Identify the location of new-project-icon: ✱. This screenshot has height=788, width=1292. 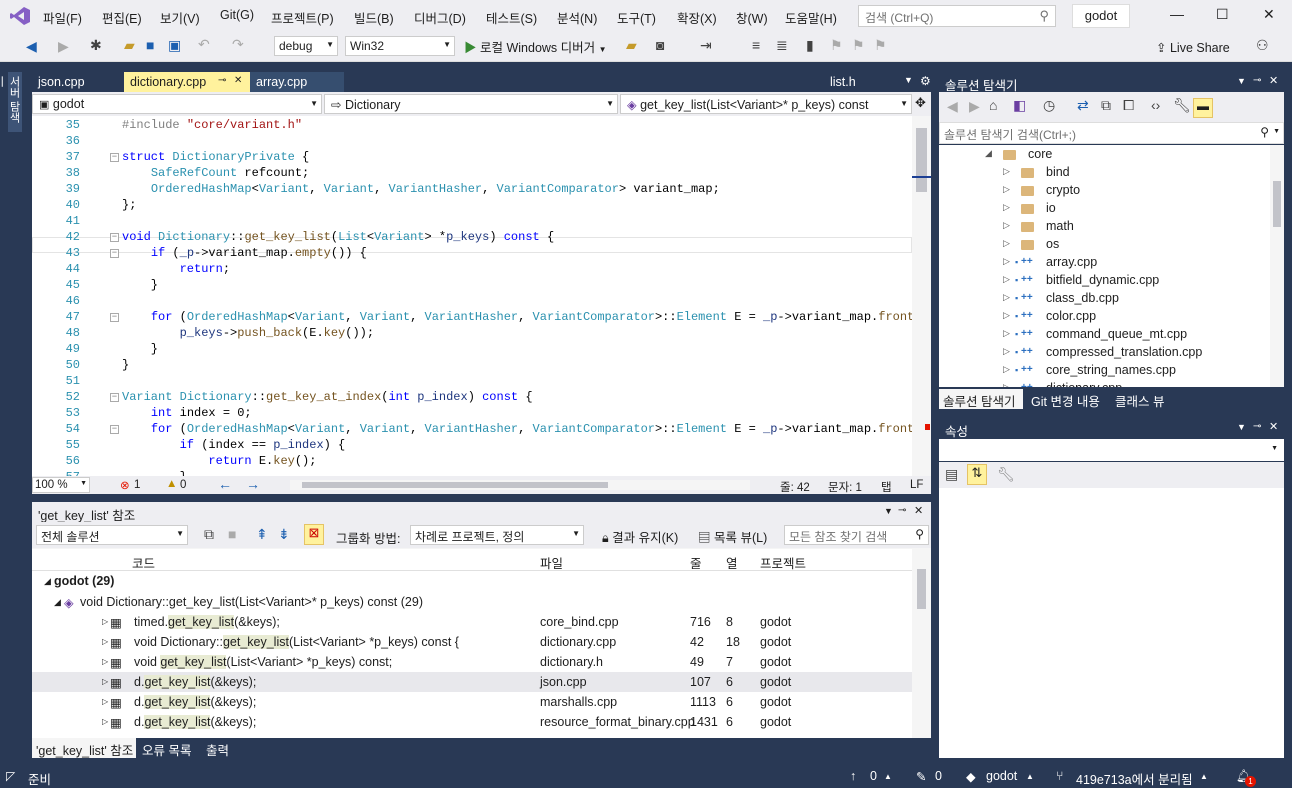
(96, 45).